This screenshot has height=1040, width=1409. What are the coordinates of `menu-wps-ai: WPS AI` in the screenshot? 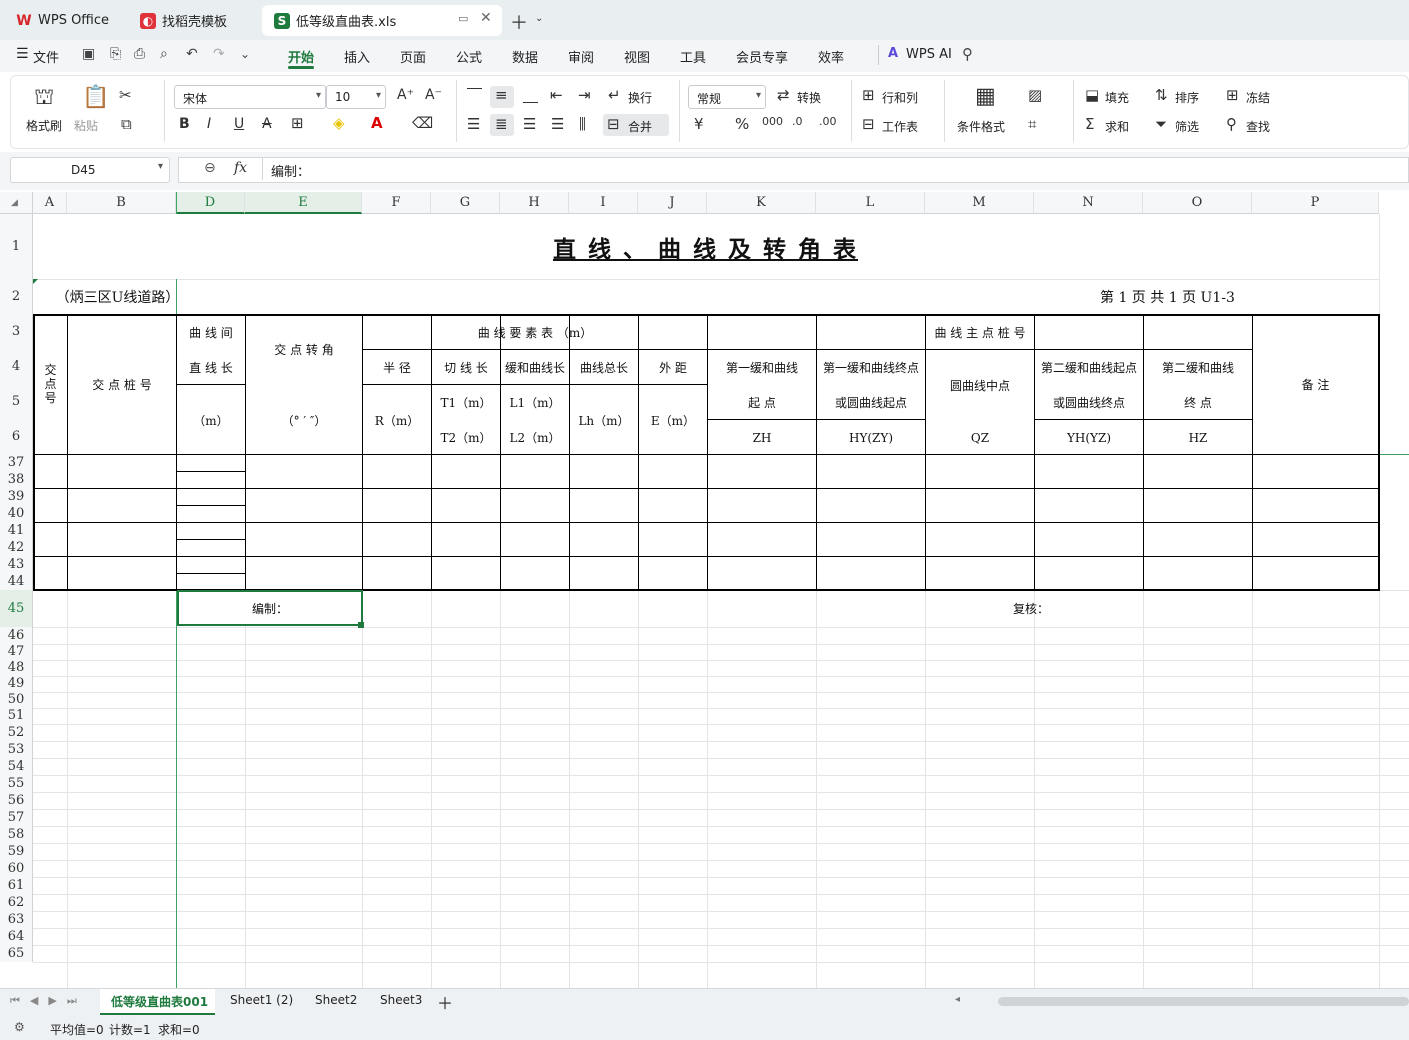 It's located at (929, 54).